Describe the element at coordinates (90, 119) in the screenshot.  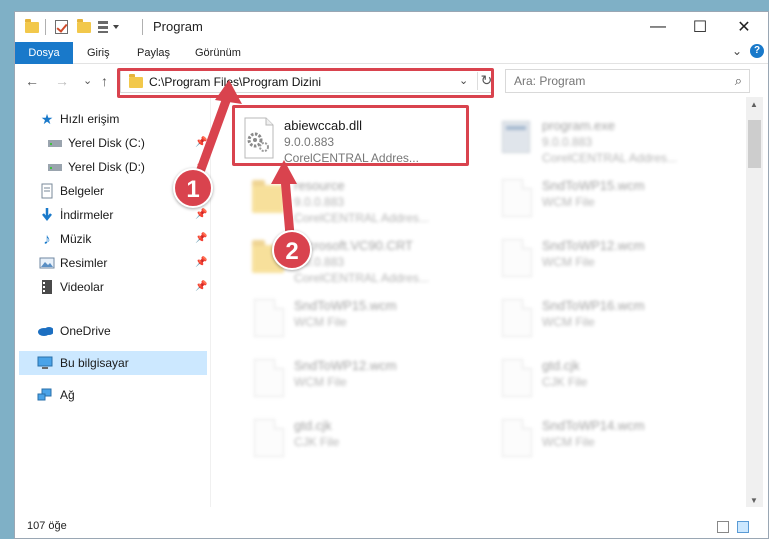
I see `sidebar-item-label: Hızlı erişim` at that location.